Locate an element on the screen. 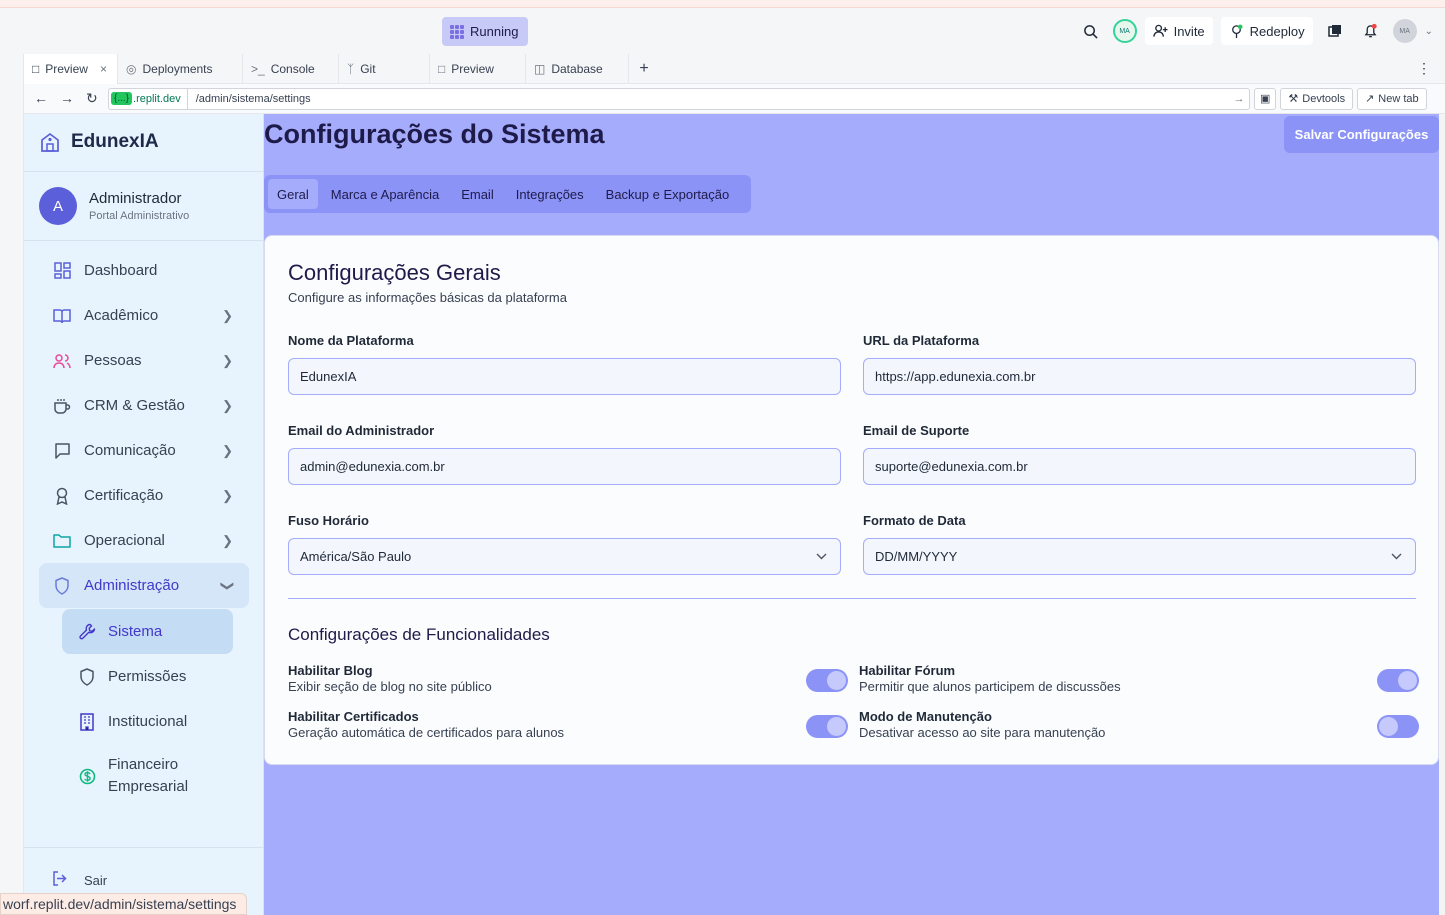 The image size is (1445, 915). feature-name: Habilitar Certificados is located at coordinates (353, 716).